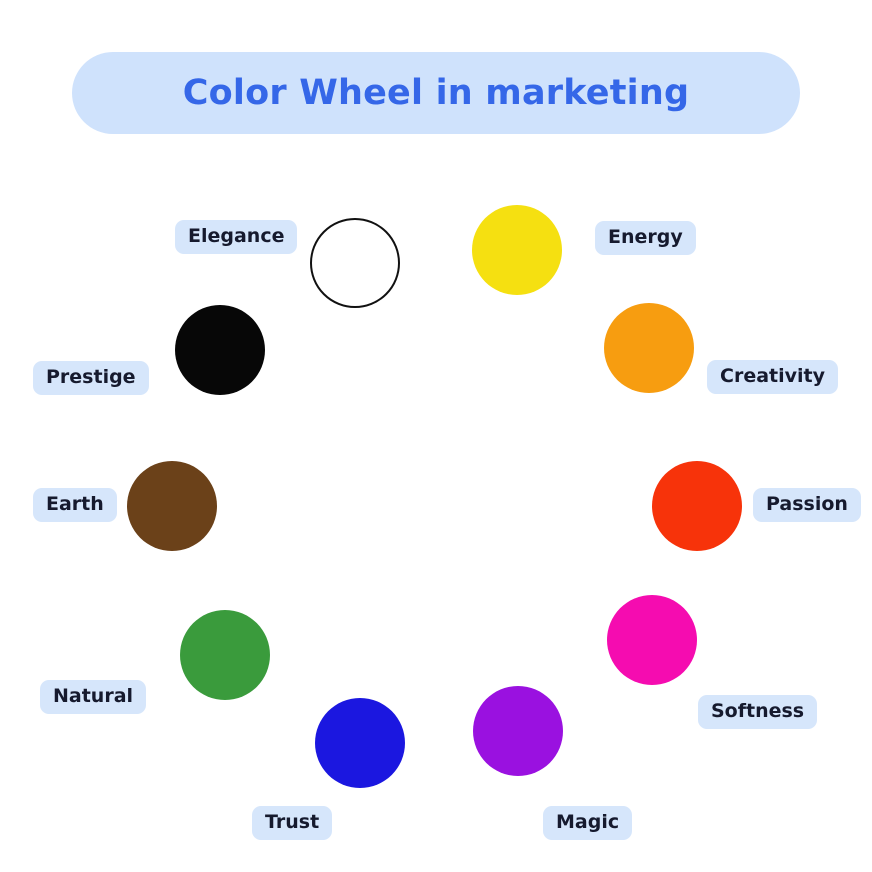 The height and width of the screenshot is (872, 872). I want to click on label-energy: Energy, so click(645, 238).